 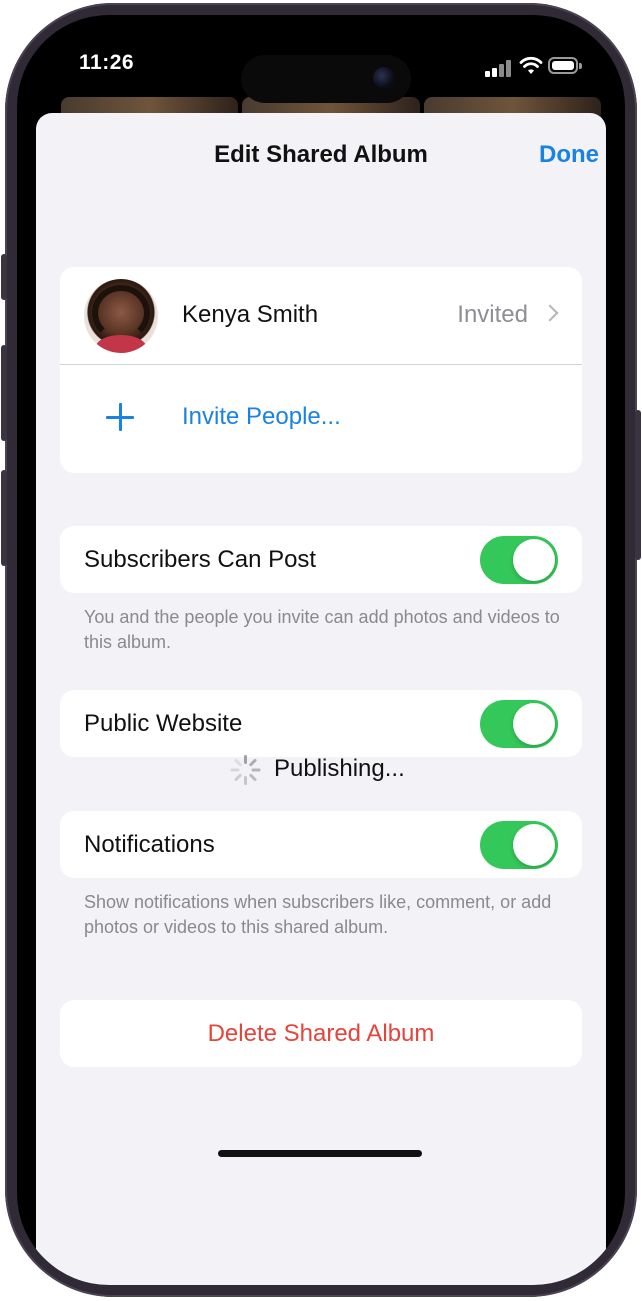 I want to click on notifications-toggle, so click(x=519, y=845).